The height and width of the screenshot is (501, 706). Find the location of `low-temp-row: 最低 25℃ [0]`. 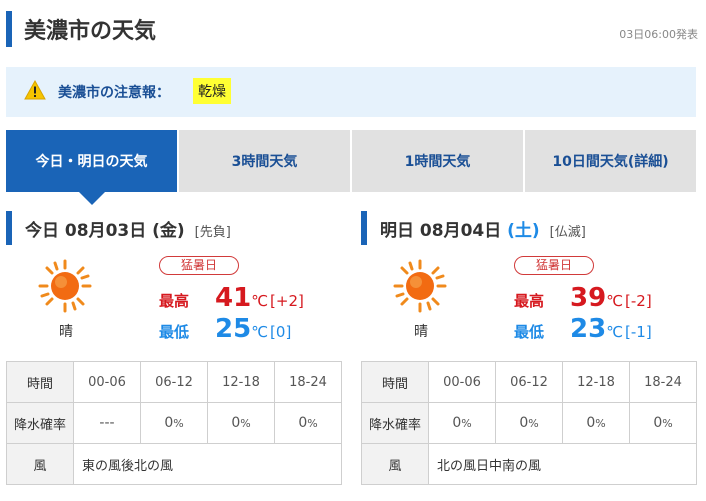

low-temp-row: 最低 25℃ [0] is located at coordinates (225, 329).